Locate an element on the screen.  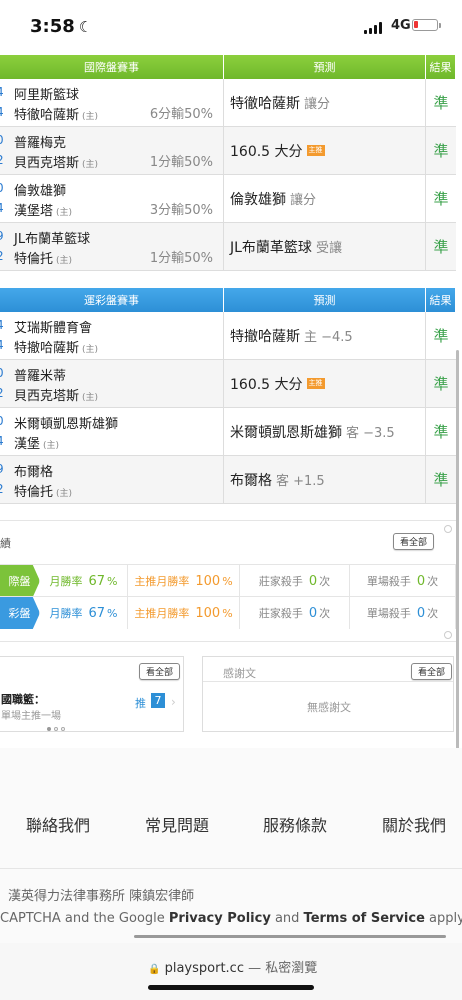
away-team: 普羅梅克 is located at coordinates (40, 141).